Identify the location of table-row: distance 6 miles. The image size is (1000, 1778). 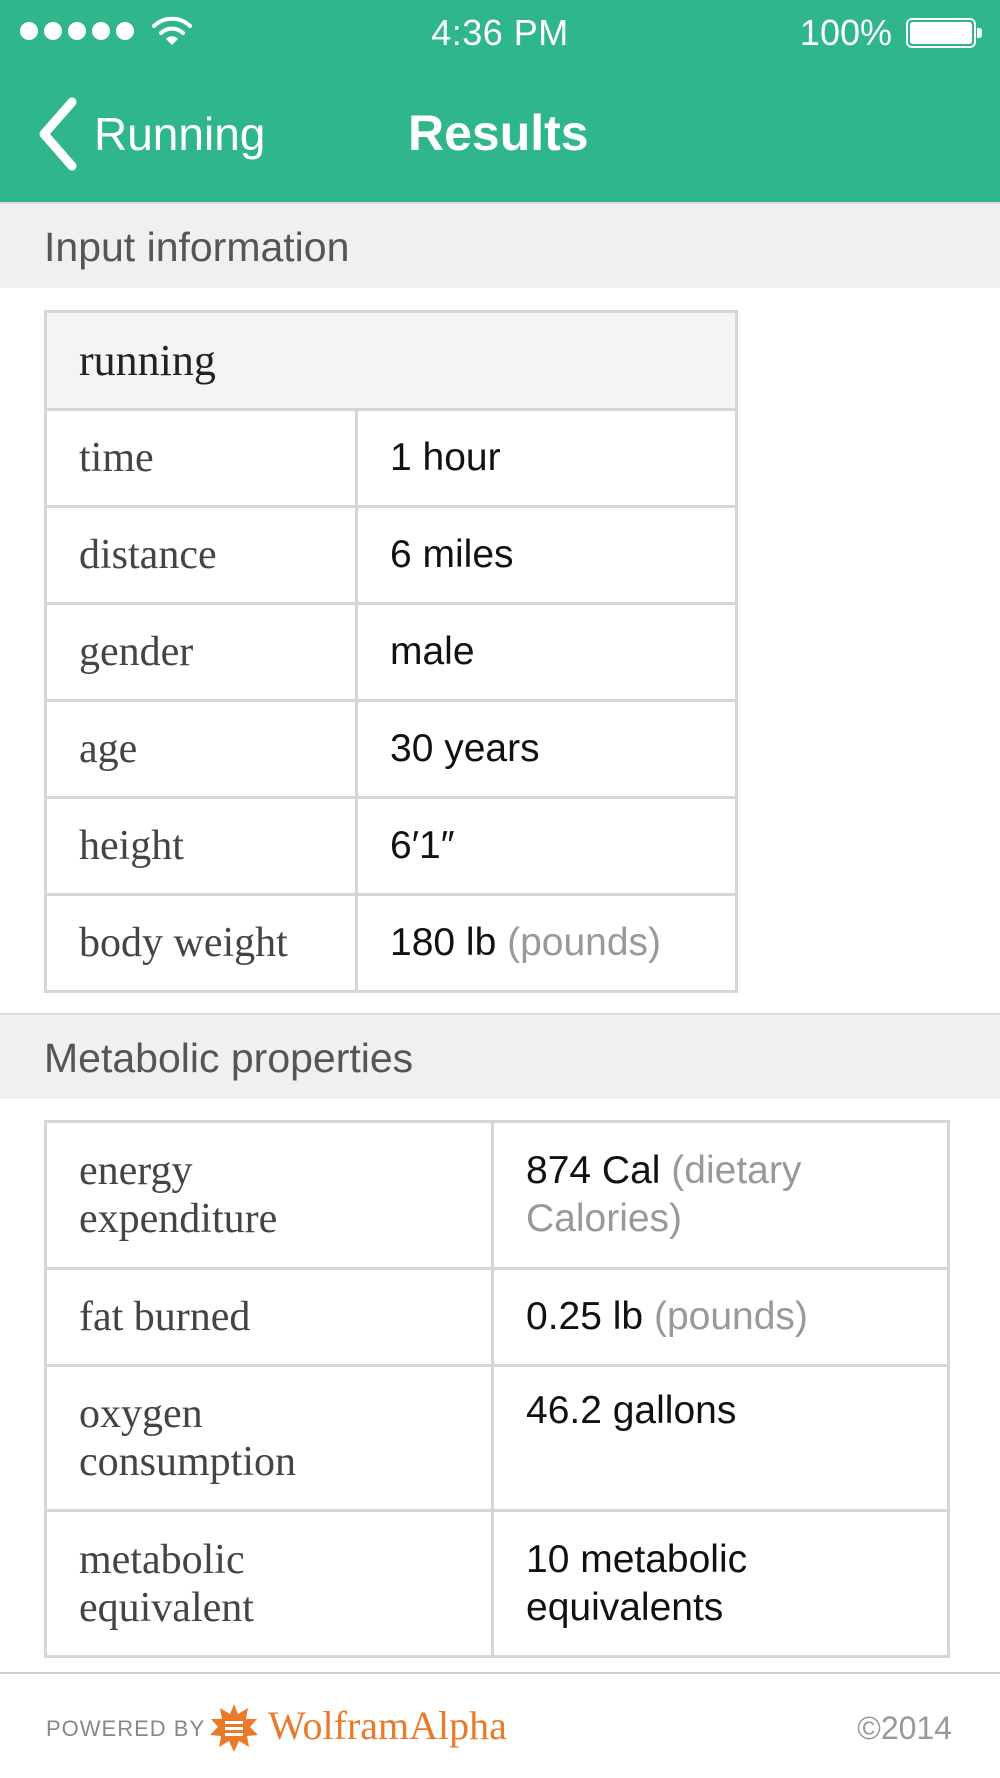
(391, 555).